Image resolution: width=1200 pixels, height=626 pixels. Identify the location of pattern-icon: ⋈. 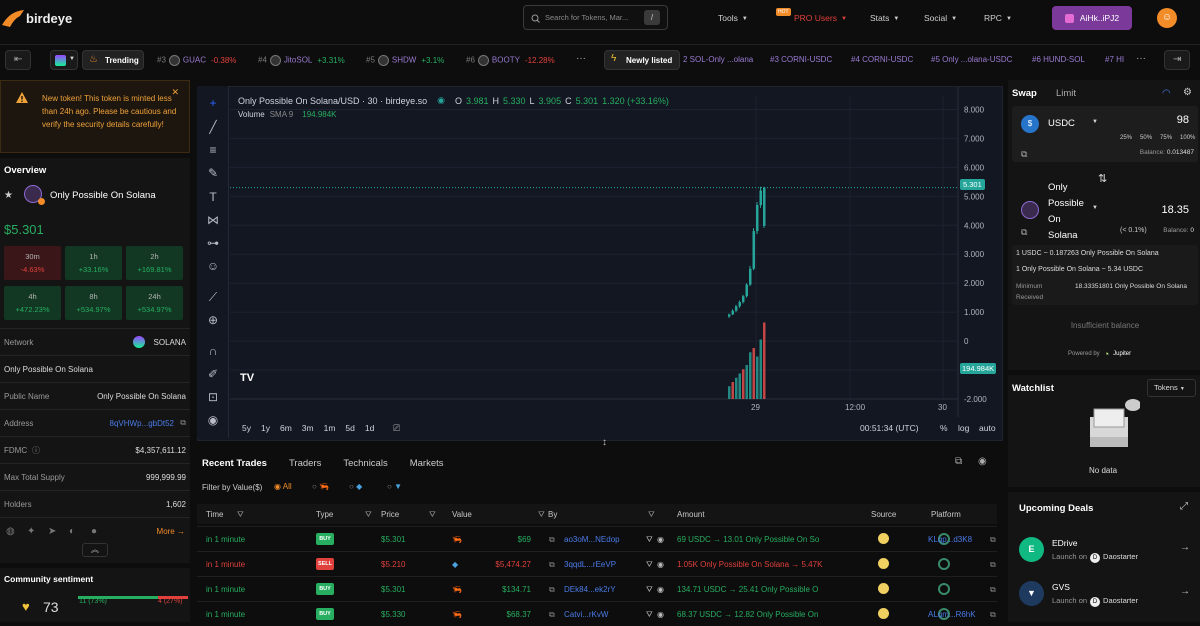
(213, 220).